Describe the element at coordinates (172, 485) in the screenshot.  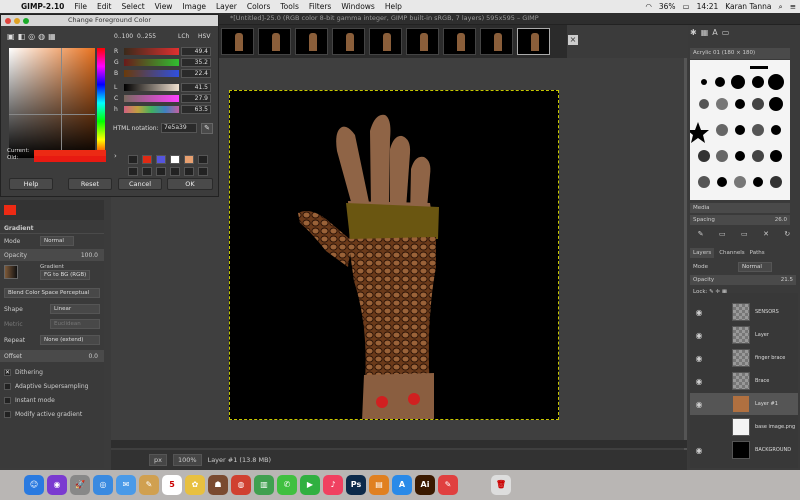
I see `calendar-dock-icon: 5` at that location.